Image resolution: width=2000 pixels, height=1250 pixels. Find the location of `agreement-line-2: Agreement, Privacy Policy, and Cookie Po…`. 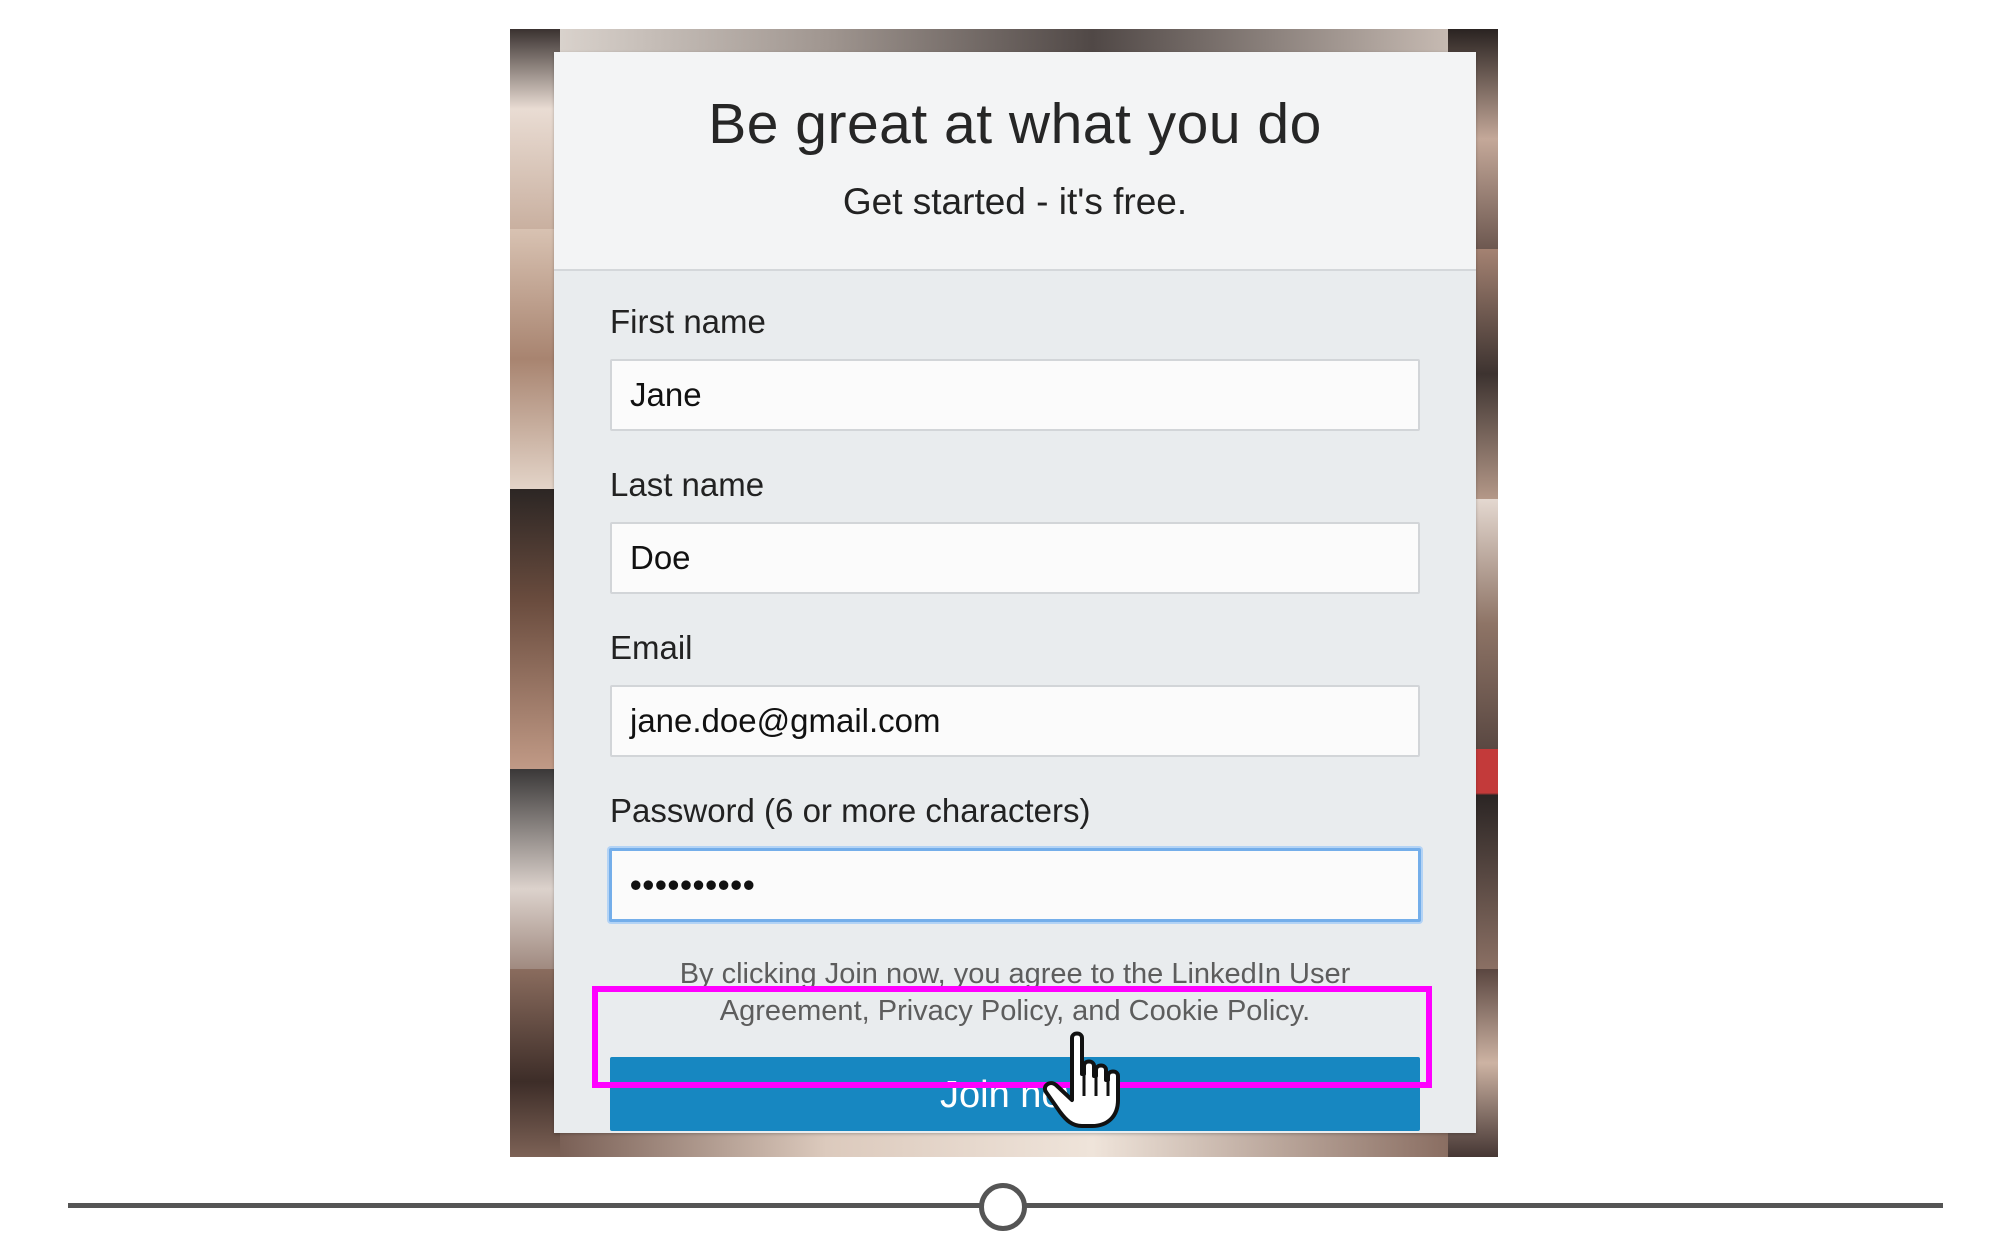

agreement-line-2: Agreement, Privacy Policy, and Cookie Po… is located at coordinates (1015, 1011).